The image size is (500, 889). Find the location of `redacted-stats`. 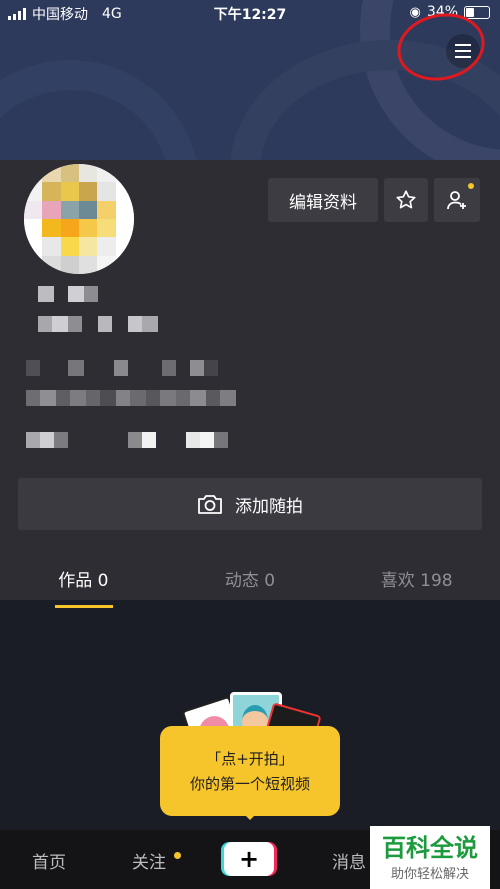

redacted-stats is located at coordinates (127, 440).